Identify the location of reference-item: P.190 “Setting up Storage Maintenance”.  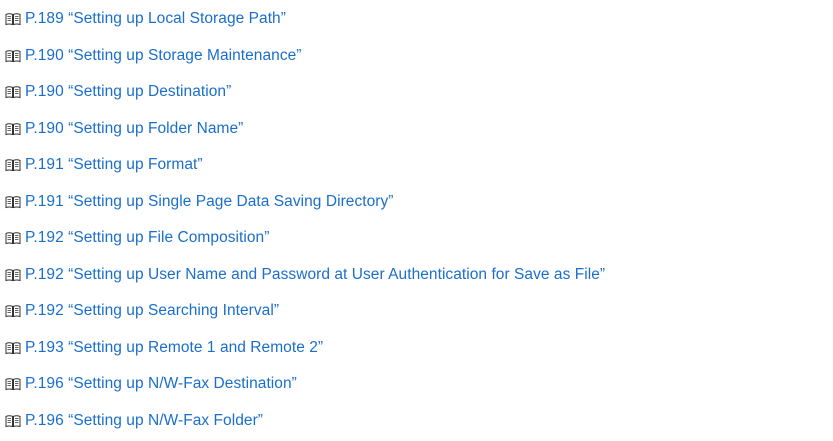
(416, 56).